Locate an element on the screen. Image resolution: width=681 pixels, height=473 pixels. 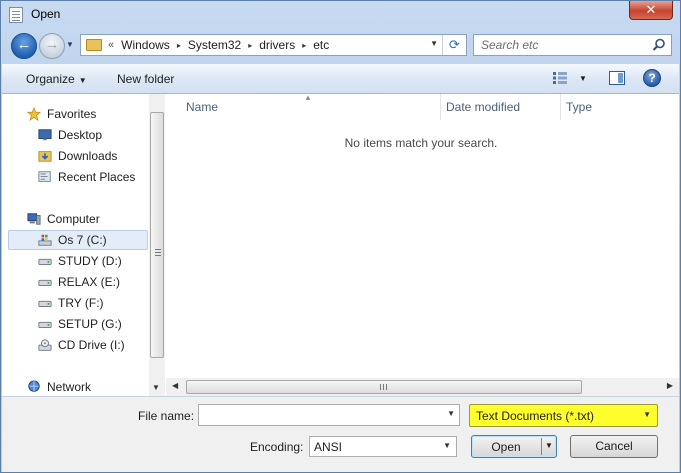
computer-icon is located at coordinates (34, 219).